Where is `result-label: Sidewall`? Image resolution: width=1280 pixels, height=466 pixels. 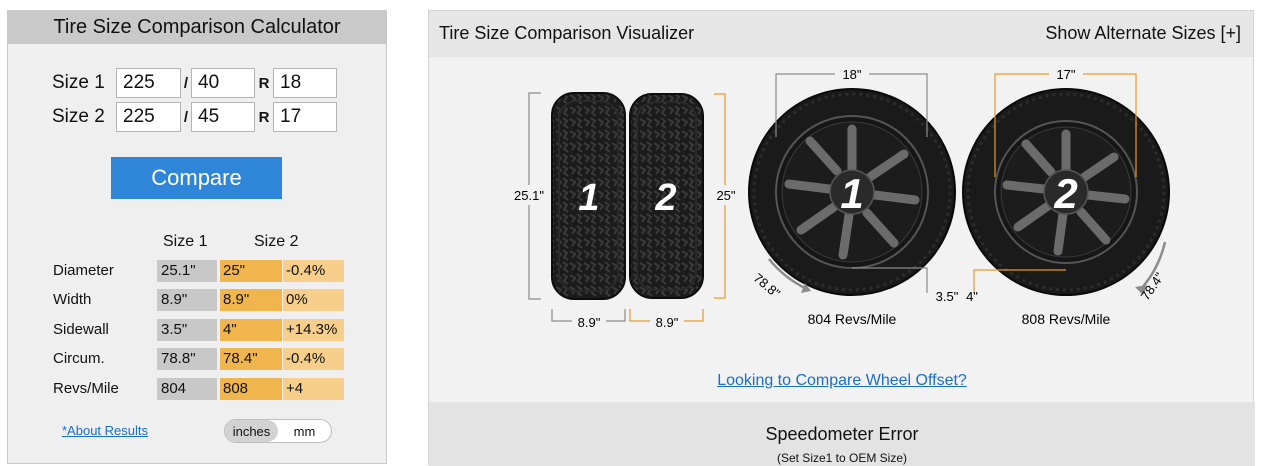 result-label: Sidewall is located at coordinates (81, 329).